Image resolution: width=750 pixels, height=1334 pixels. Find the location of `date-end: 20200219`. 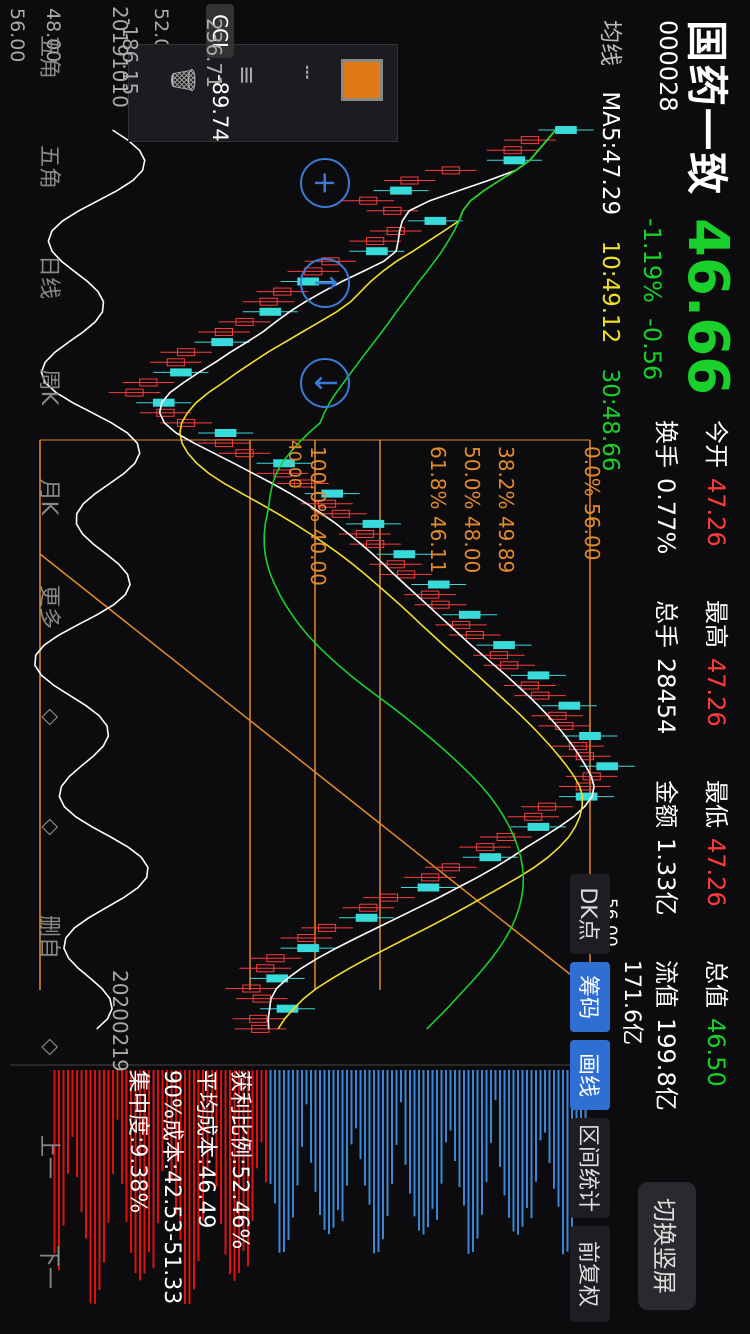

date-end: 20200219 is located at coordinates (120, 1021).